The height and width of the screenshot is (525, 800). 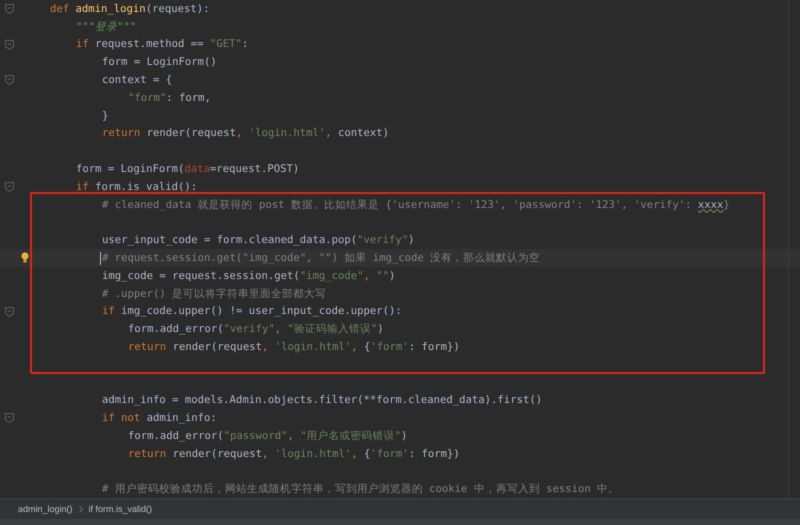 What do you see at coordinates (105, 115) in the screenshot?
I see `code-line: }` at bounding box center [105, 115].